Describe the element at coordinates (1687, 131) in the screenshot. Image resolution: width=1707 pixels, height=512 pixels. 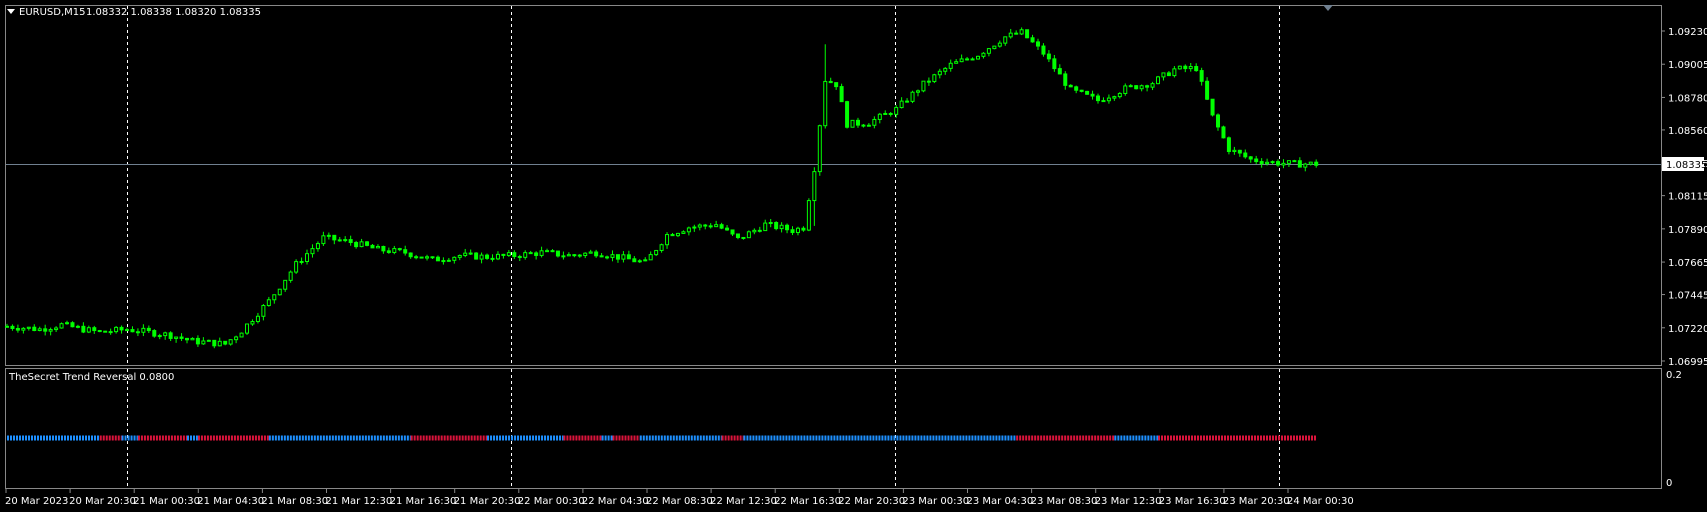
I see `price-tick-label: 1.08560` at that location.